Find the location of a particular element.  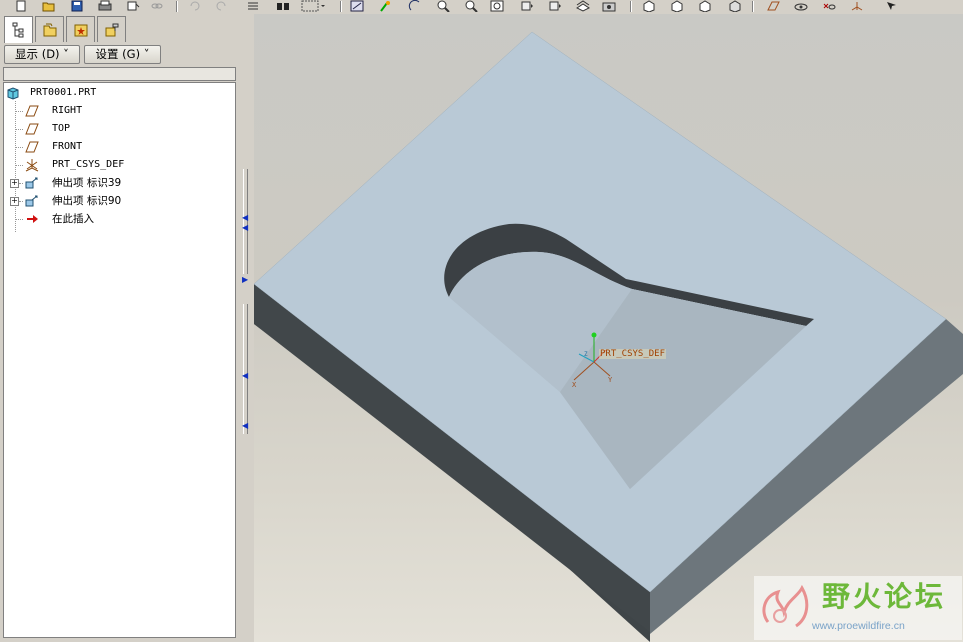

annotation-icon is located at coordinates (891, 6).